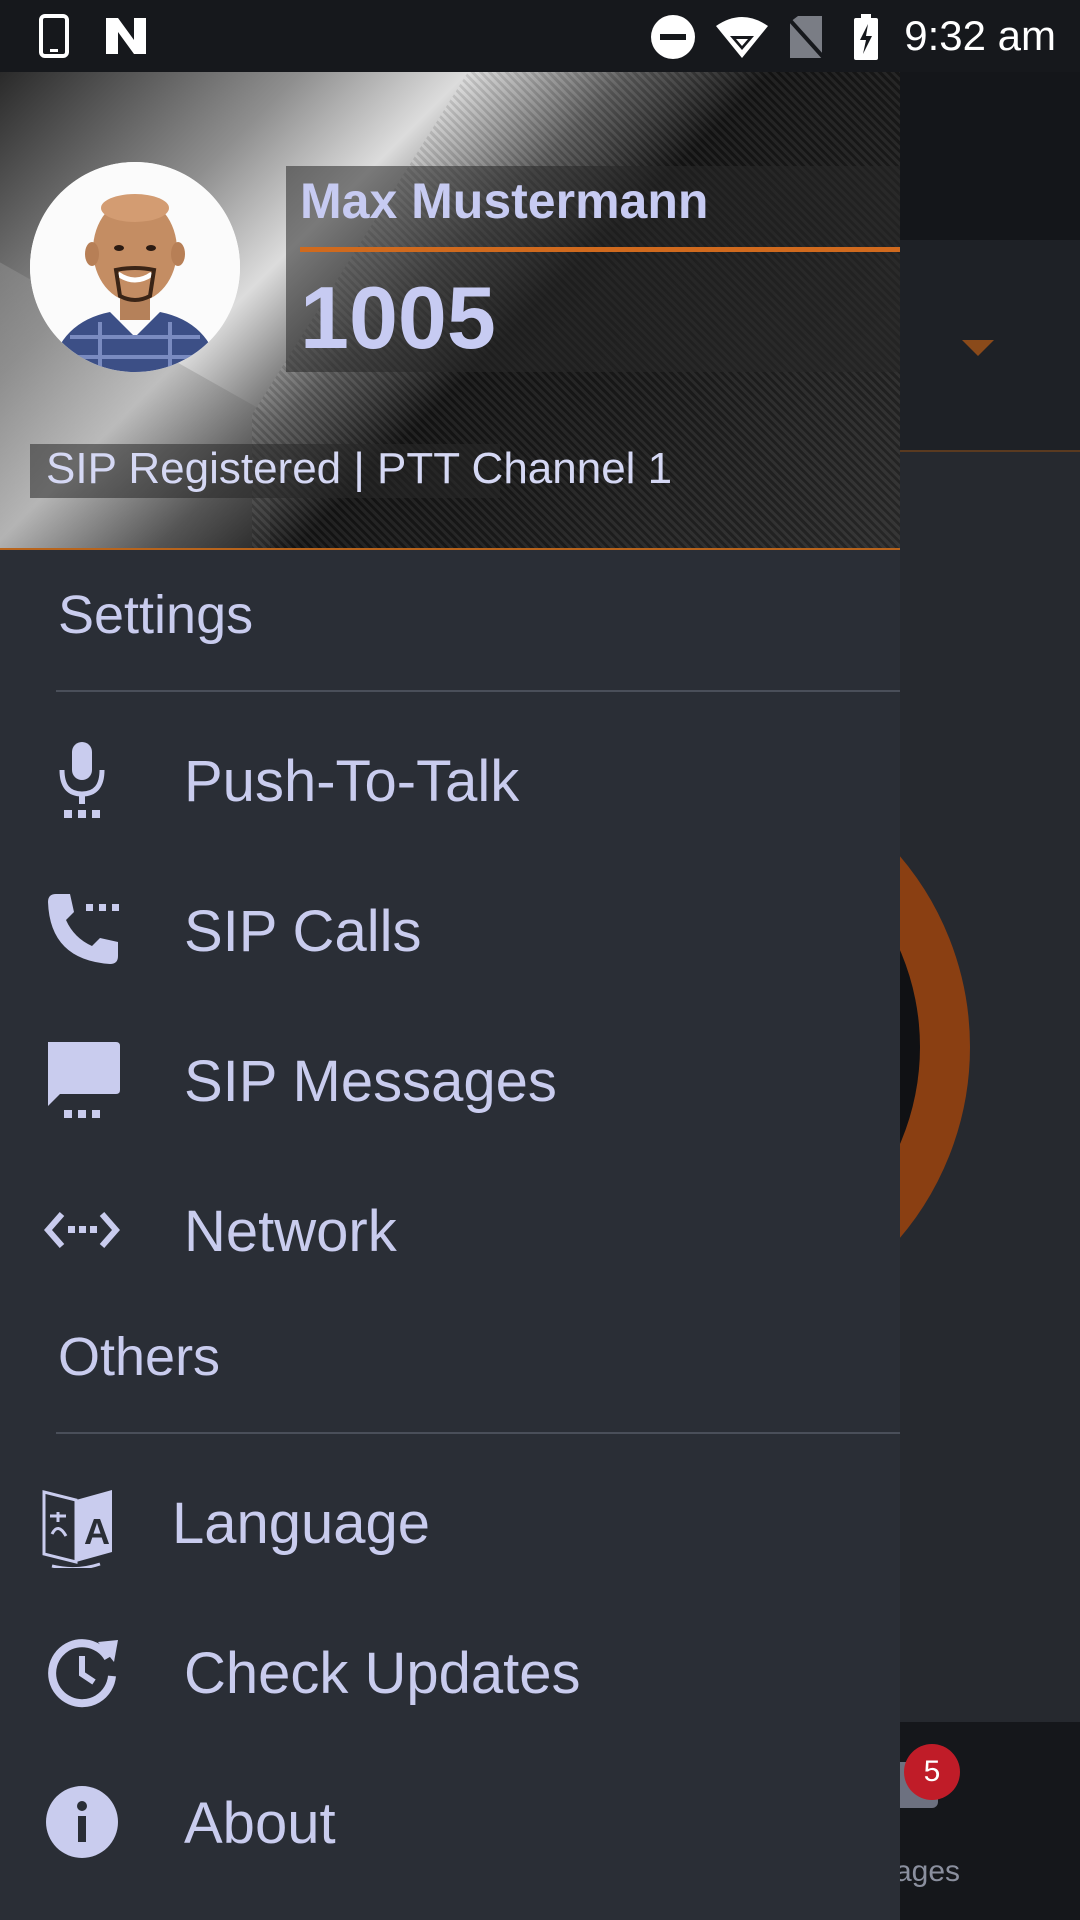 The height and width of the screenshot is (1920, 1080). Describe the element at coordinates (82, 1230) in the screenshot. I see `network-icon` at that location.